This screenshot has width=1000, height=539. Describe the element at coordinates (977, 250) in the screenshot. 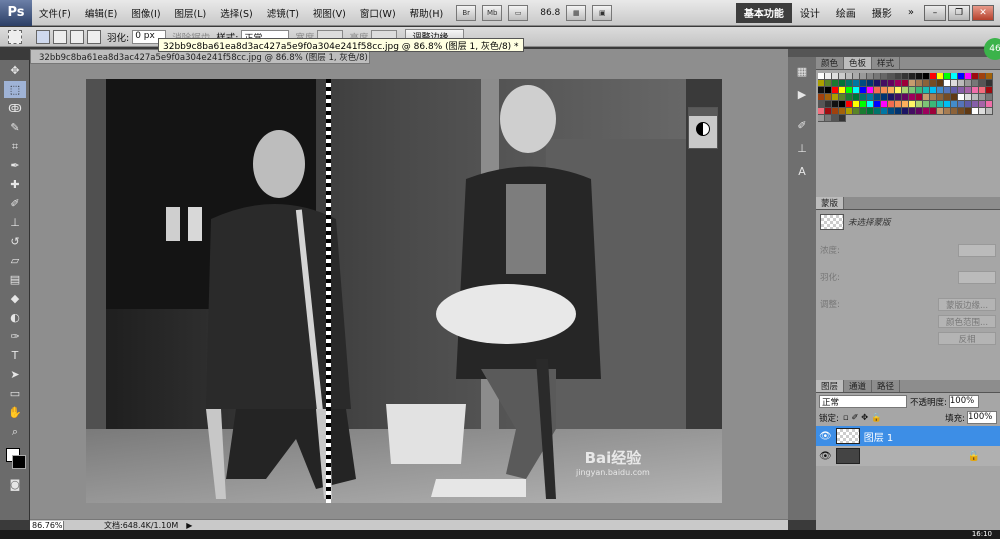

I see `density-input` at that location.